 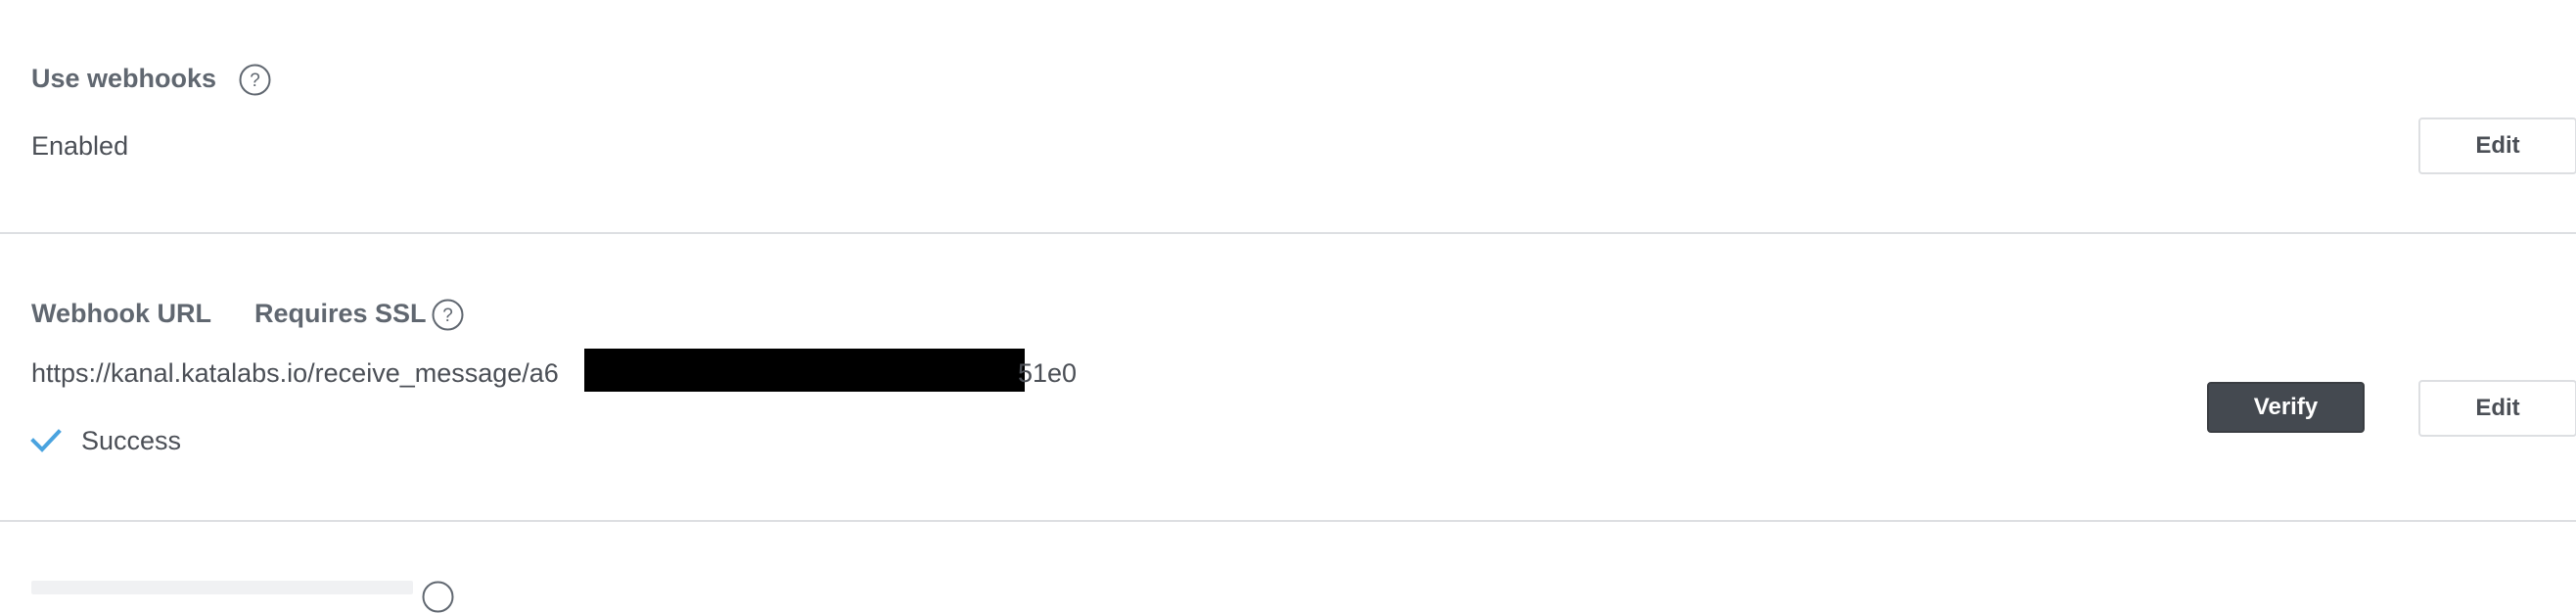 I want to click on use-webhooks-title: Use webhooks, so click(x=124, y=78).